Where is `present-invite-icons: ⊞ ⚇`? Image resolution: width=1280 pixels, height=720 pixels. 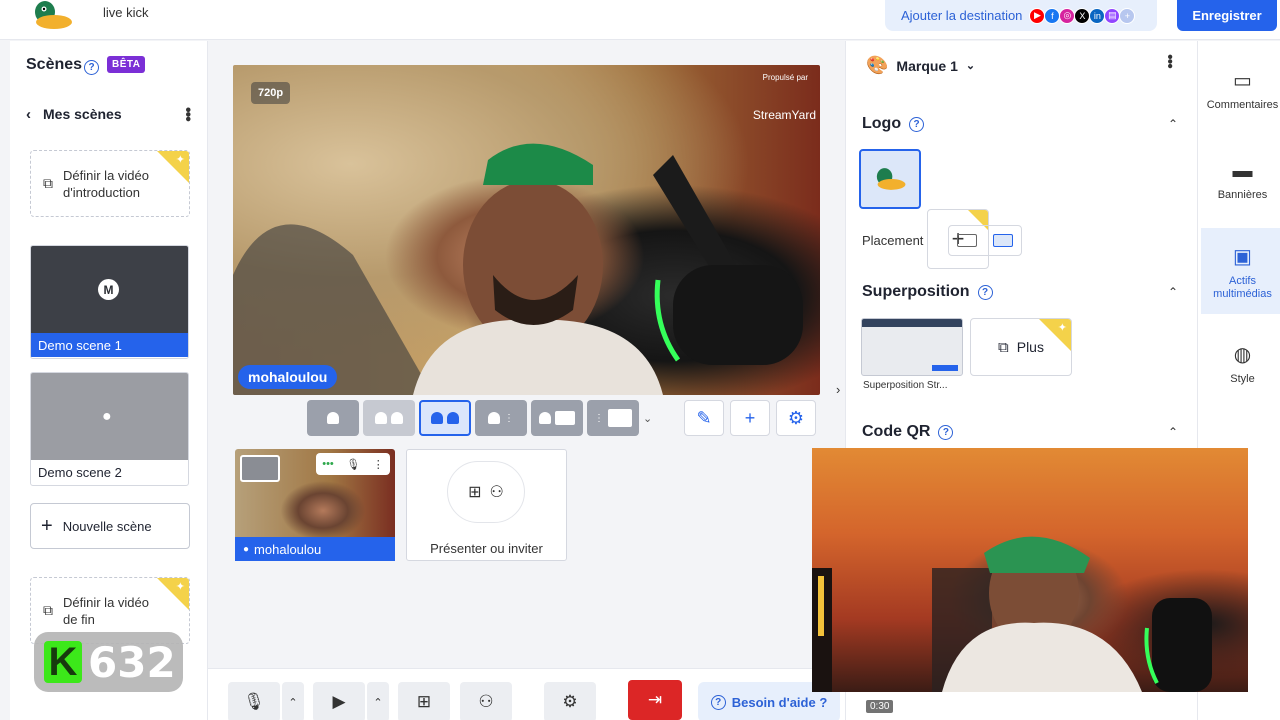
present-invite-icons: ⊞ ⚇ is located at coordinates (486, 492).